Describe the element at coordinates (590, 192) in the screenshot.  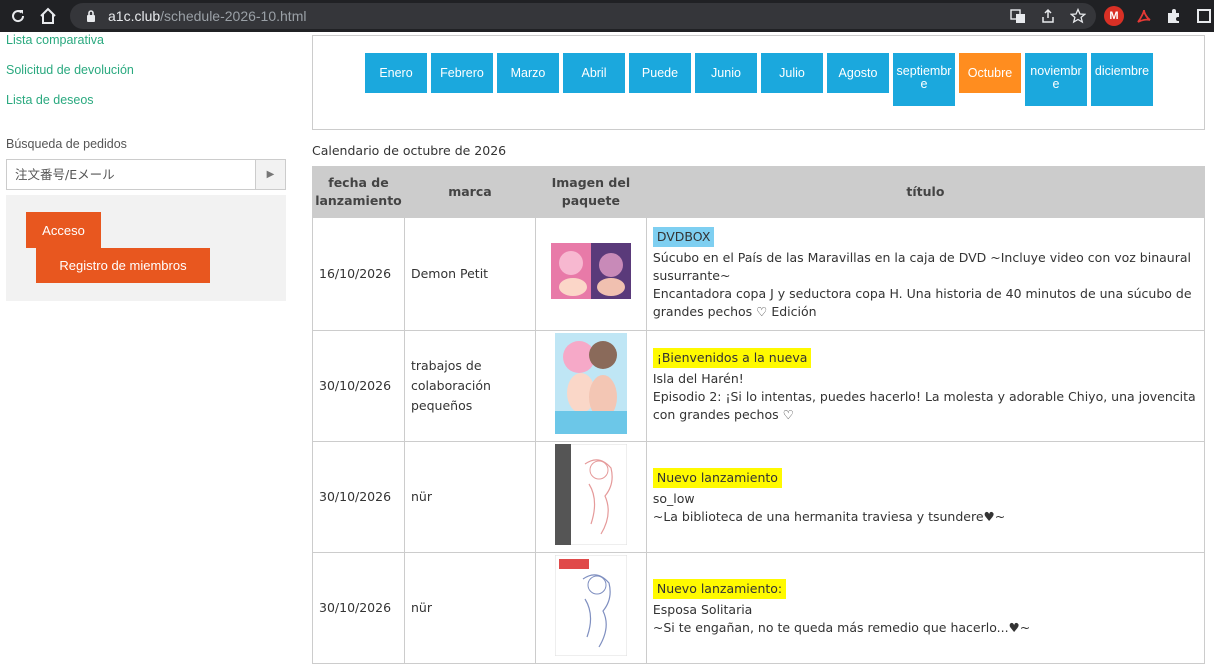
I see `header-image: Imagen del paquete` at that location.